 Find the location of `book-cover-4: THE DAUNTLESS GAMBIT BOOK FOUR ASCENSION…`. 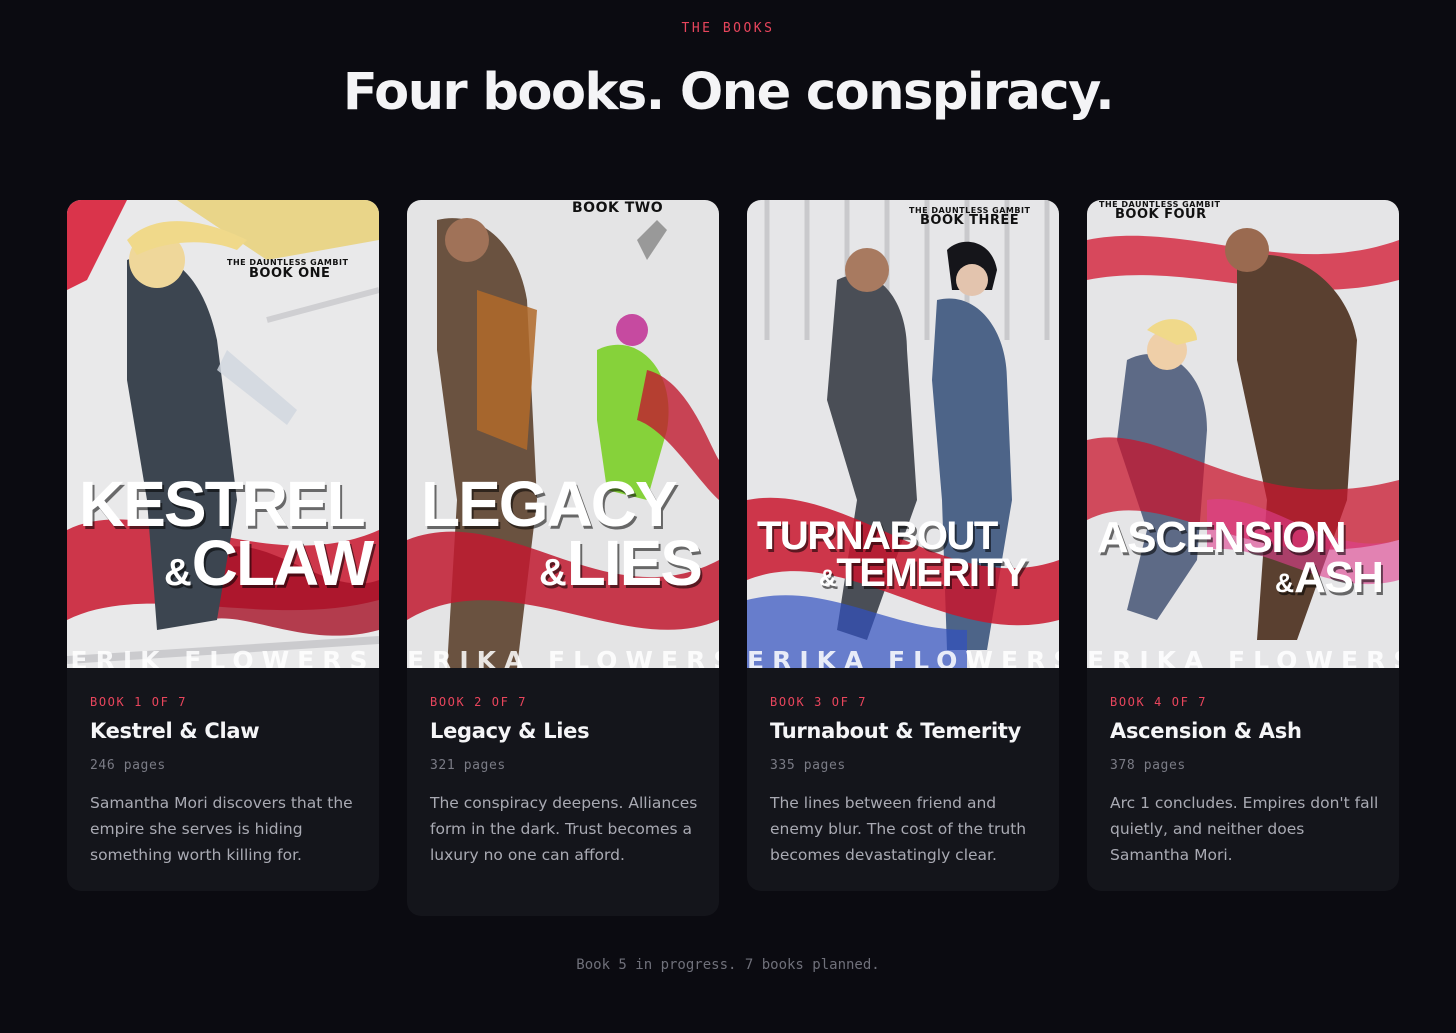

book-cover-4: THE DAUNTLESS GAMBIT BOOK FOUR ASCENSION… is located at coordinates (1243, 434).